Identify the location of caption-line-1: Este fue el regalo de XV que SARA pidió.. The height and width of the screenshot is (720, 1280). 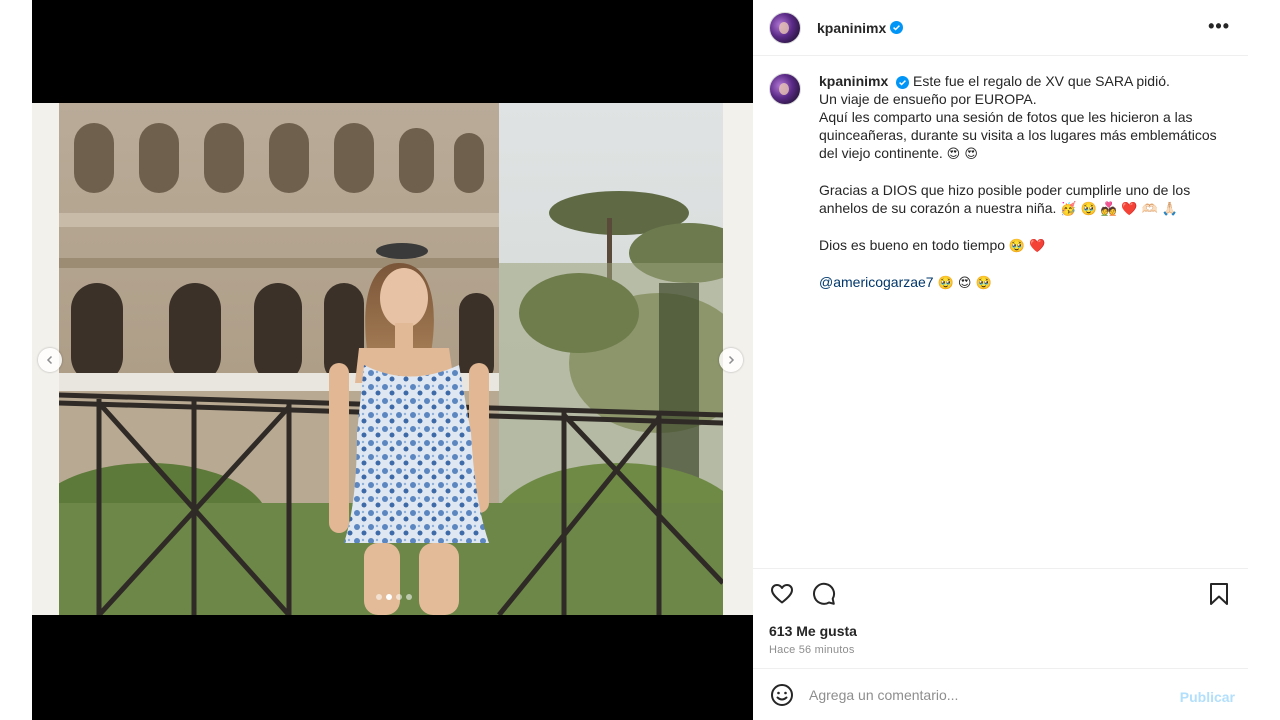
(1041, 81).